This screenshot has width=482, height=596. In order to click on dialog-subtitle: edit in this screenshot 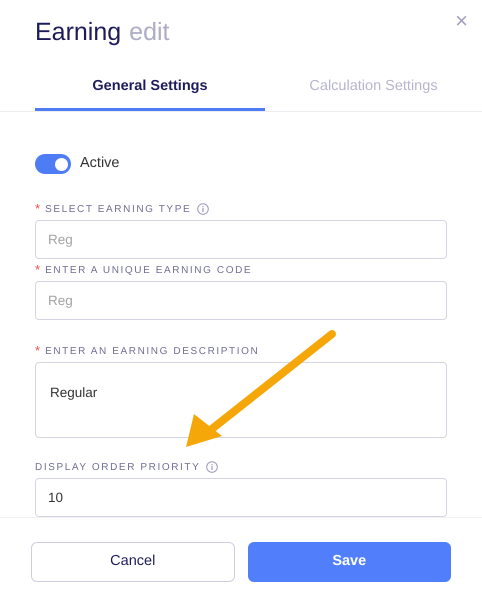, I will do `click(149, 32)`.